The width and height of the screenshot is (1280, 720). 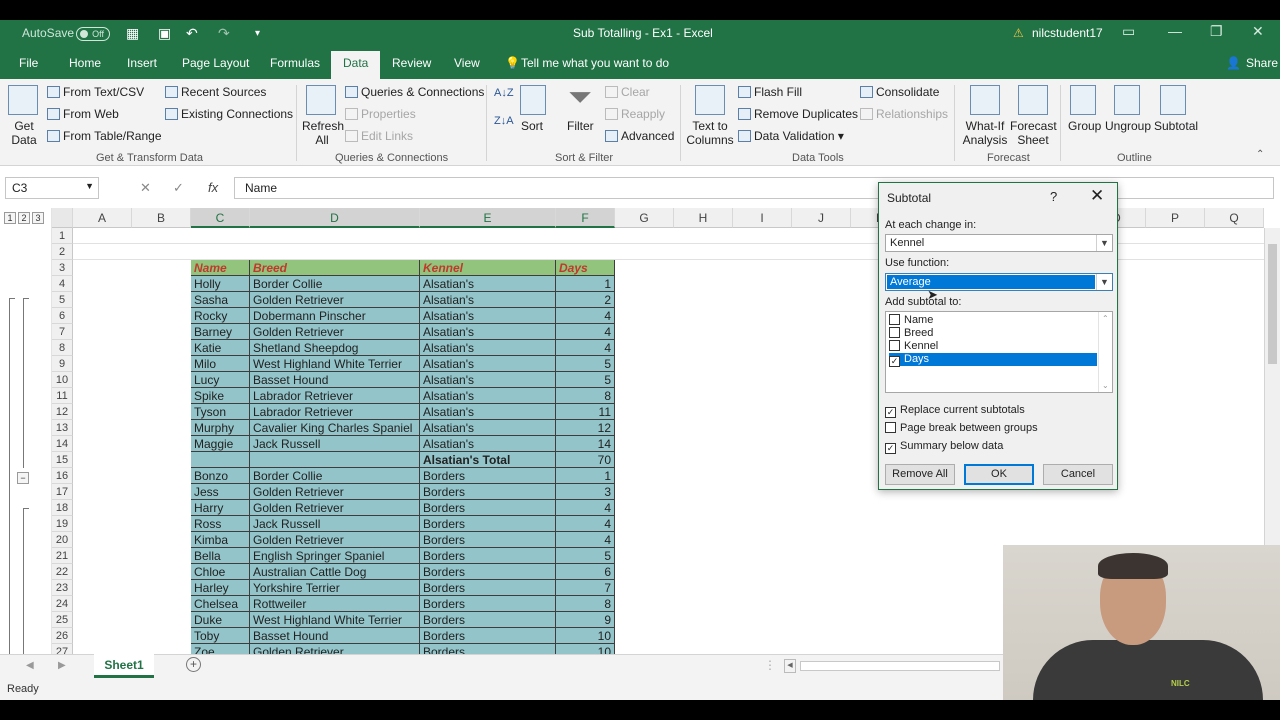 What do you see at coordinates (585, 300) in the screenshot?
I see `days-cell: 2` at bounding box center [585, 300].